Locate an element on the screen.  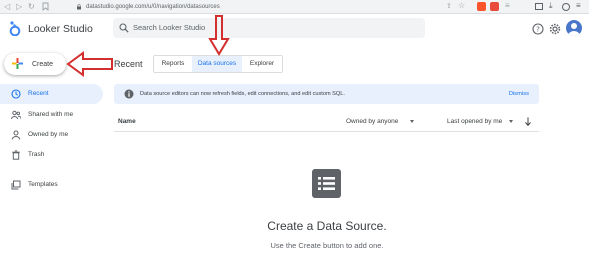
sidebar-item-shared-with-me: Shared with me is located at coordinates (51, 115).